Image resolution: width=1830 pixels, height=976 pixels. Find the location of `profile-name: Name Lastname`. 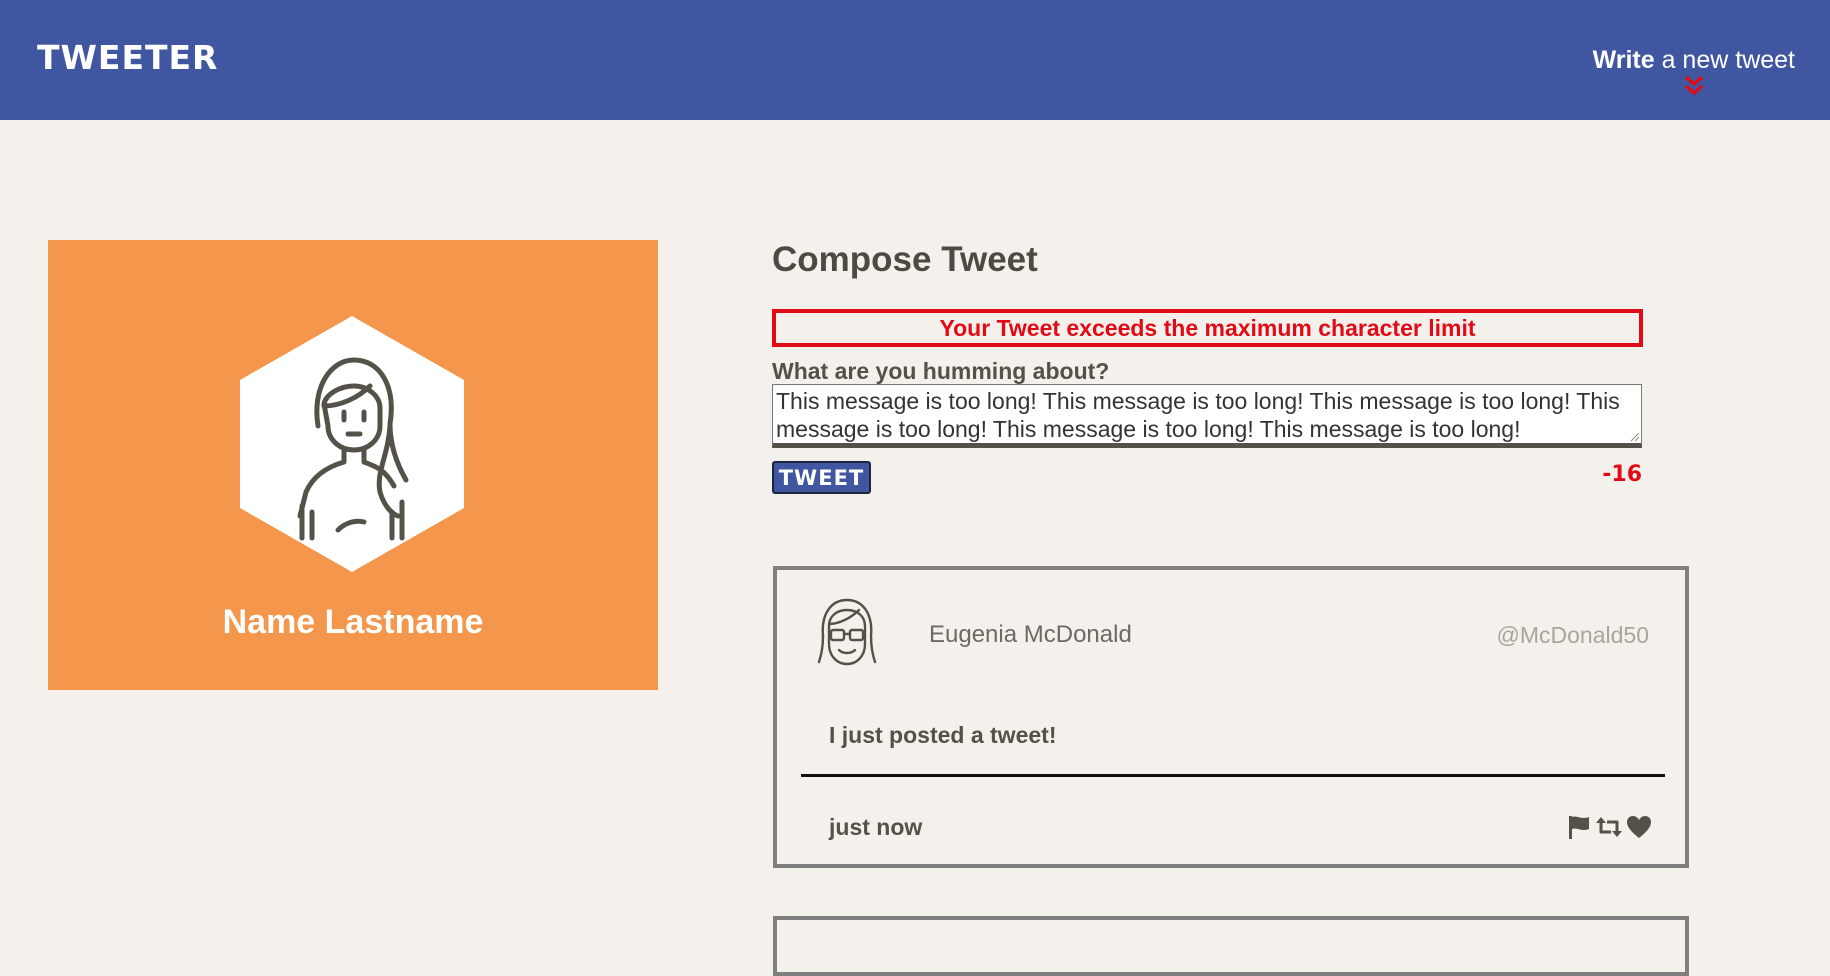

profile-name: Name Lastname is located at coordinates (353, 622).